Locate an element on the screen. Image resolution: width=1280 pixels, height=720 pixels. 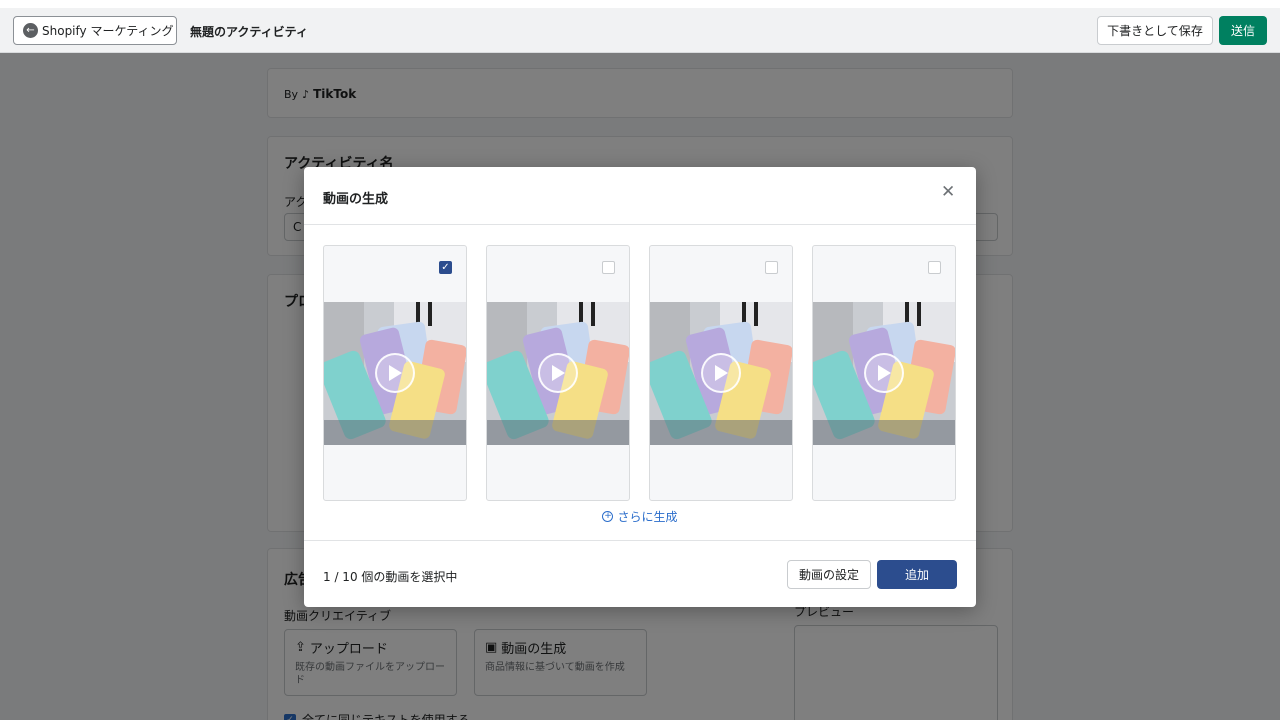
video-card: ✓ is located at coordinates (395, 373).